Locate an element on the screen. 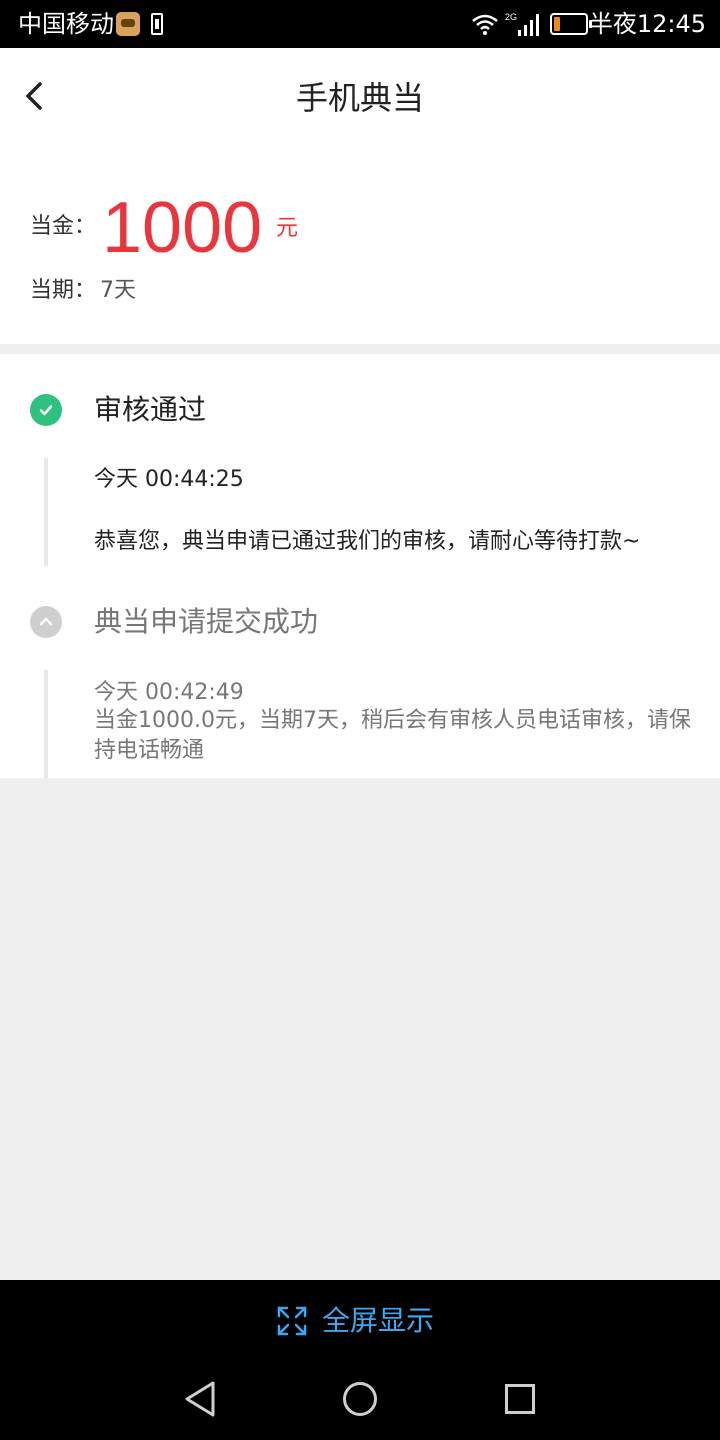 Image resolution: width=720 pixels, height=1440 pixels. step-description: 恭喜您，典当申请已通过我们的审核，请耐心等待打款~ is located at coordinates (367, 541).